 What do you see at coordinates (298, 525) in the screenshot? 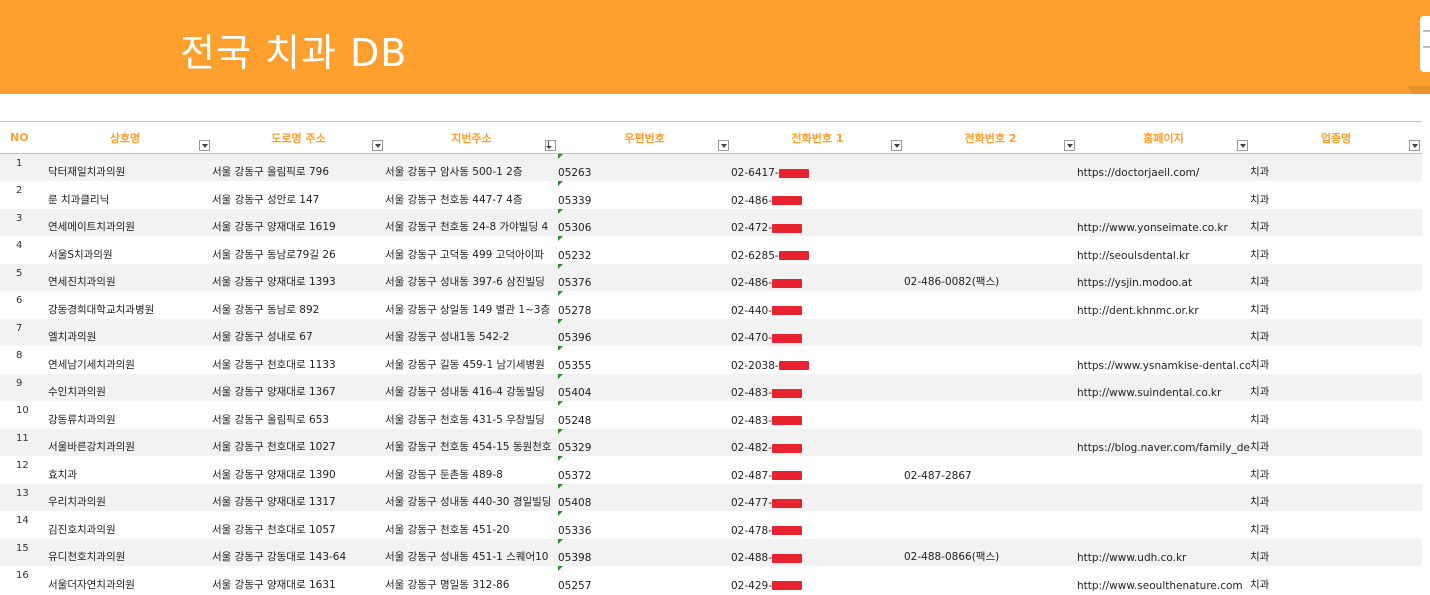
I see `cell-road: 서울 강동구 천호대로 1057` at bounding box center [298, 525].